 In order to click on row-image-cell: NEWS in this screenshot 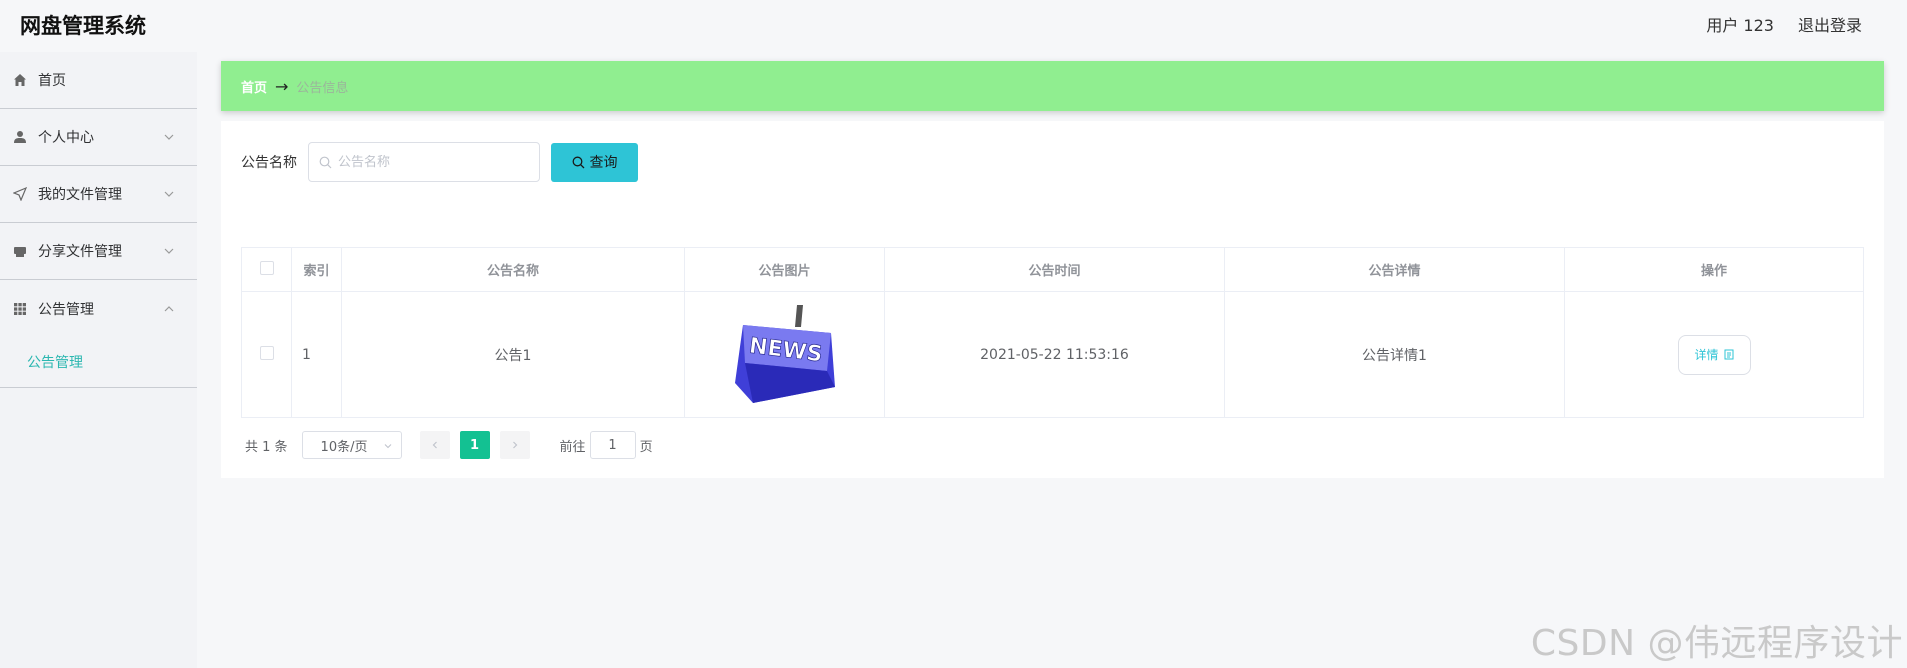, I will do `click(784, 354)`.